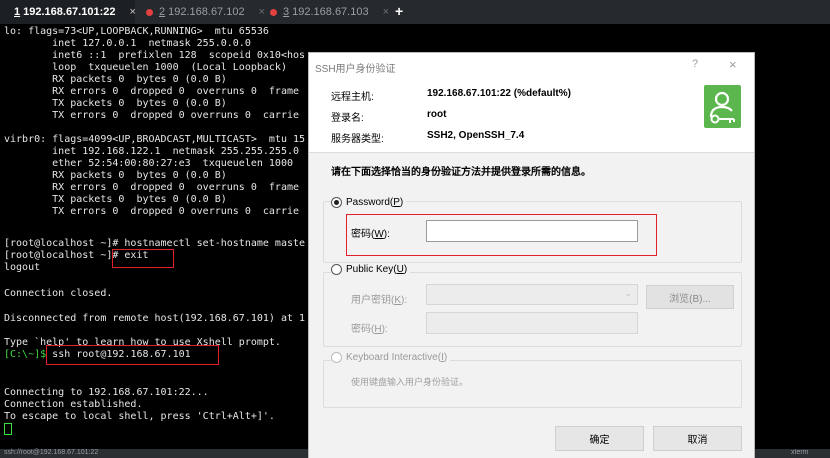  What do you see at coordinates (410, 382) in the screenshot?
I see `keyboard-interactive-hint: 使用键盘输入用户身份验证。` at bounding box center [410, 382].